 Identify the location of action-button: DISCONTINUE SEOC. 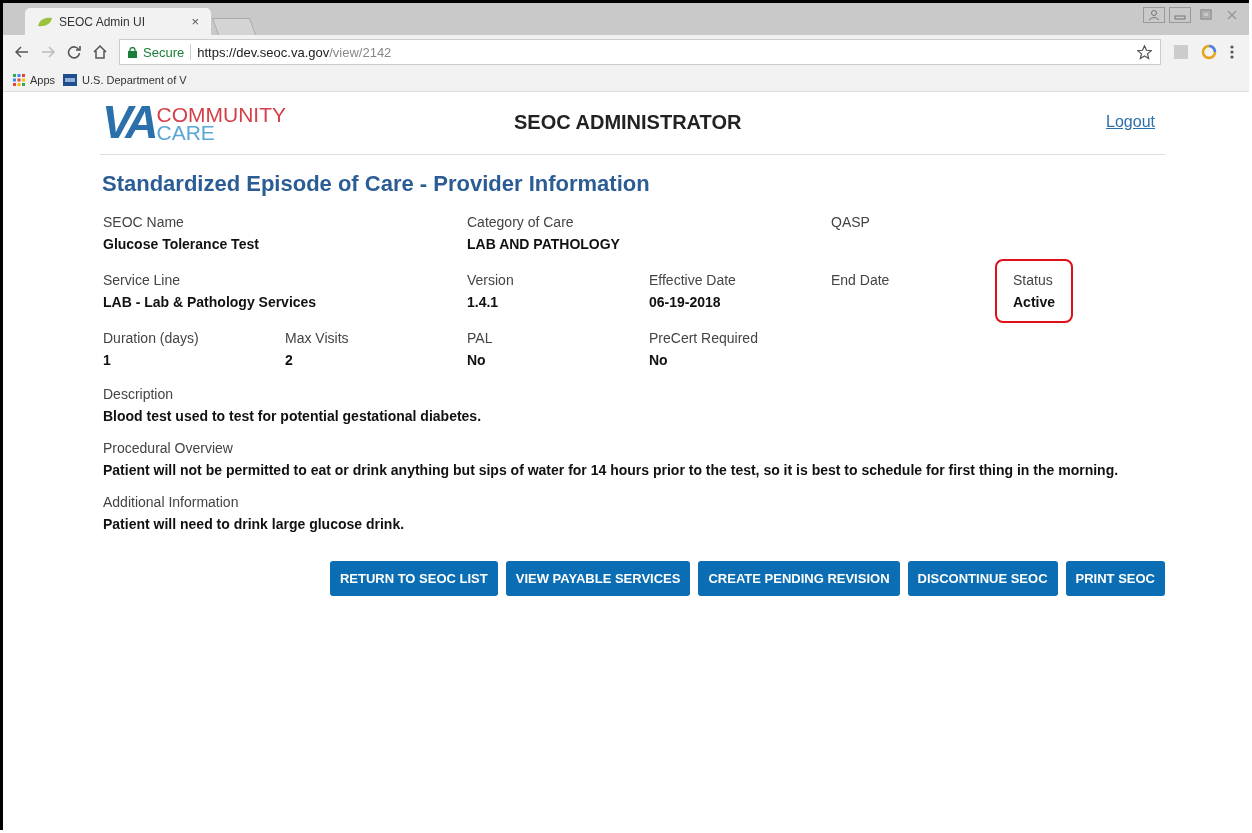
(982, 578).